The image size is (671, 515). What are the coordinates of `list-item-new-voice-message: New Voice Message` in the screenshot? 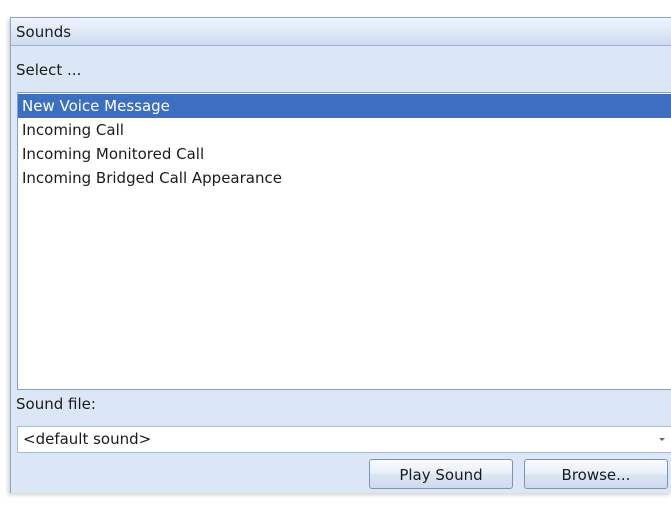 It's located at (344, 106).